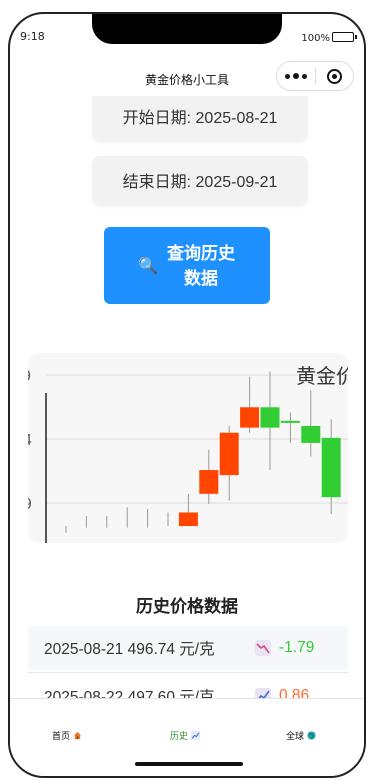  What do you see at coordinates (32, 36) in the screenshot?
I see `status-time: 9:18` at bounding box center [32, 36].